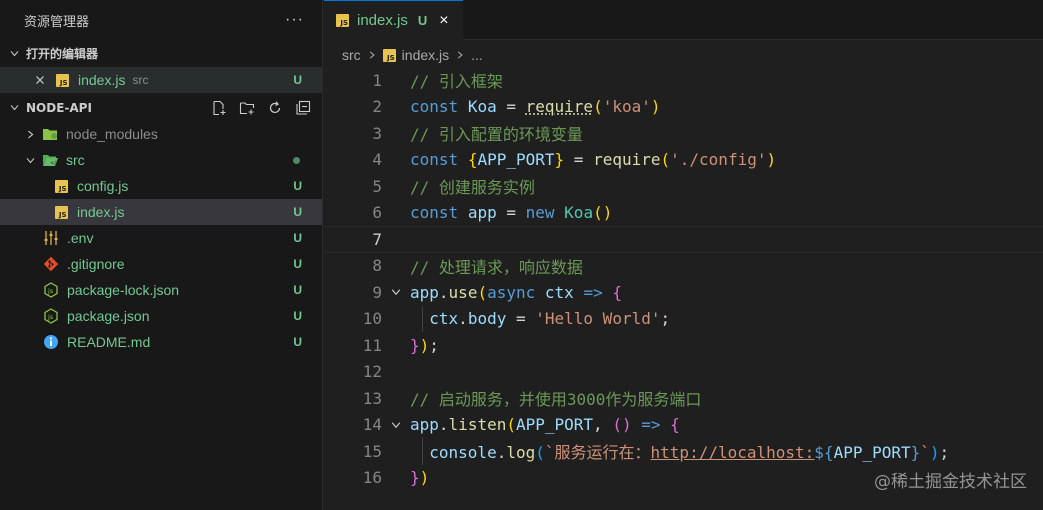 The width and height of the screenshot is (1043, 510). I want to click on code-comment: // 引入框架, so click(456, 82).